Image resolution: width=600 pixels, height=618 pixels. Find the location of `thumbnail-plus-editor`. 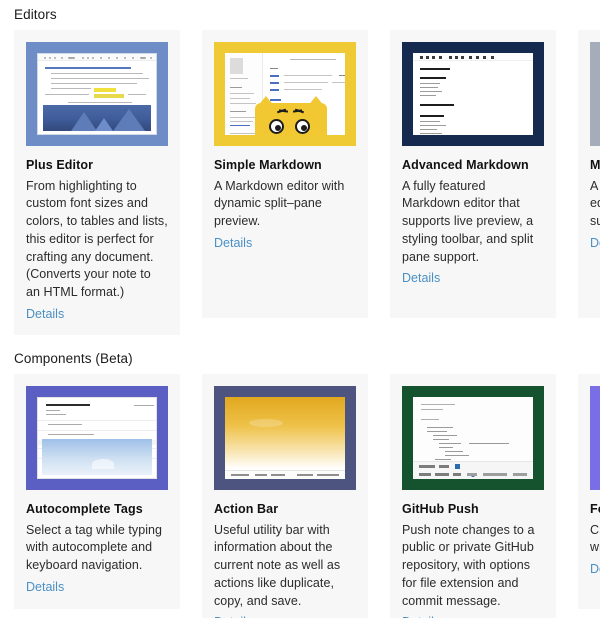

thumbnail-plus-editor is located at coordinates (97, 94).